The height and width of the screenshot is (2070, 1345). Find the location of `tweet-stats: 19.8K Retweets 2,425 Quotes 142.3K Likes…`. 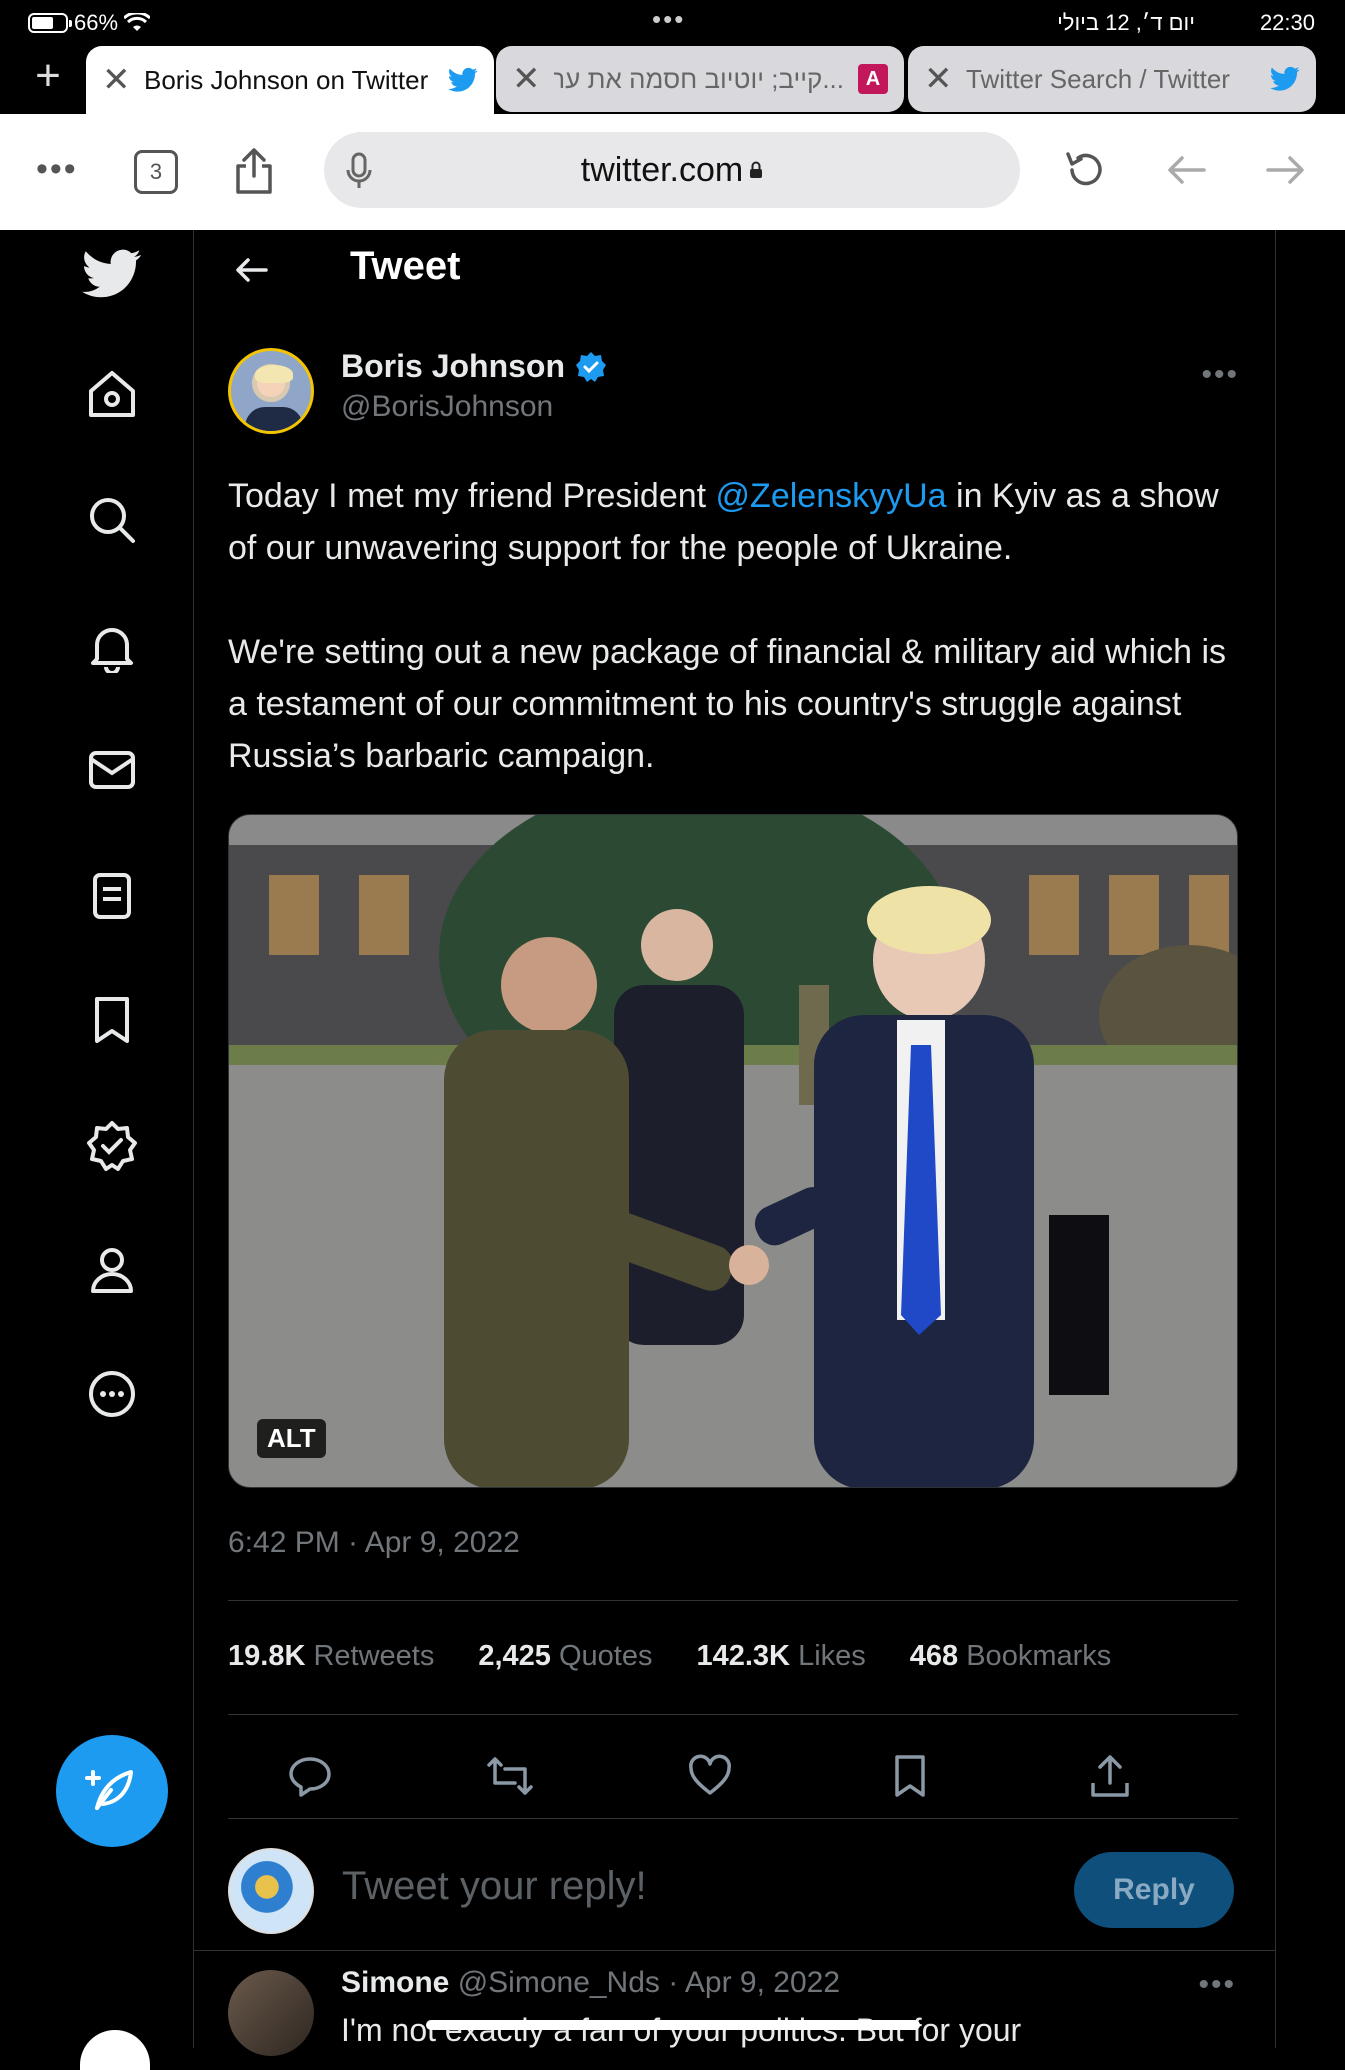

tweet-stats: 19.8K Retweets 2,425 Quotes 142.3K Likes… is located at coordinates (669, 1656).